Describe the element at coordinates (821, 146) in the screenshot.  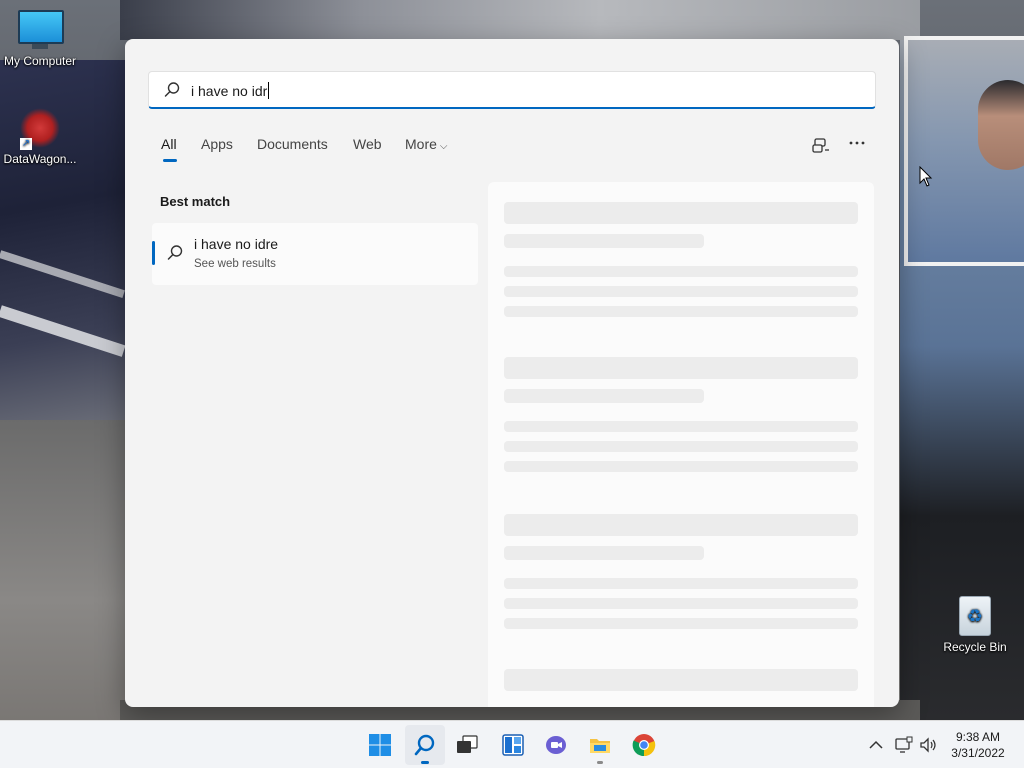
I see `account-switch-icon` at that location.